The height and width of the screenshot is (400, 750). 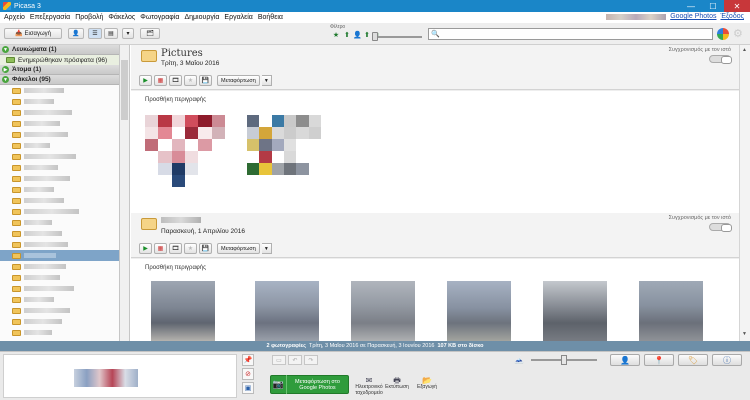 What do you see at coordinates (357, 36) in the screenshot?
I see `filter-person-icon: 👤` at bounding box center [357, 36].